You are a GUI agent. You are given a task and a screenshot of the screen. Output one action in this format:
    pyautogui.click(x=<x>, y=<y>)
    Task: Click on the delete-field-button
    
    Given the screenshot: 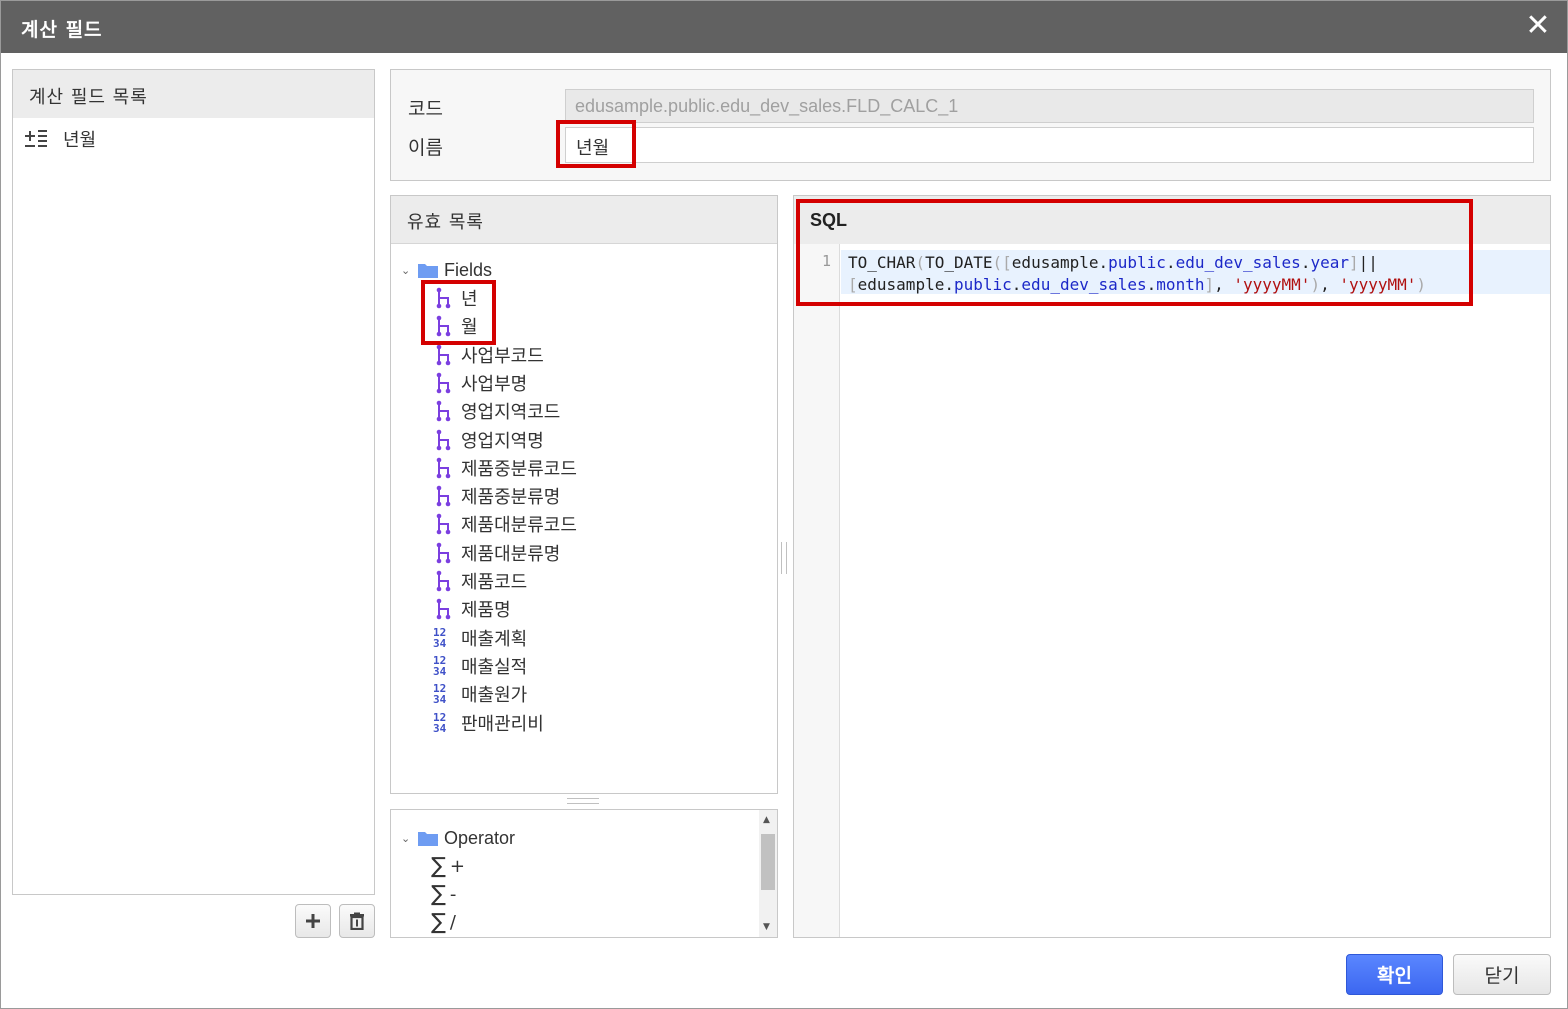 What is the action you would take?
    pyautogui.click(x=357, y=921)
    